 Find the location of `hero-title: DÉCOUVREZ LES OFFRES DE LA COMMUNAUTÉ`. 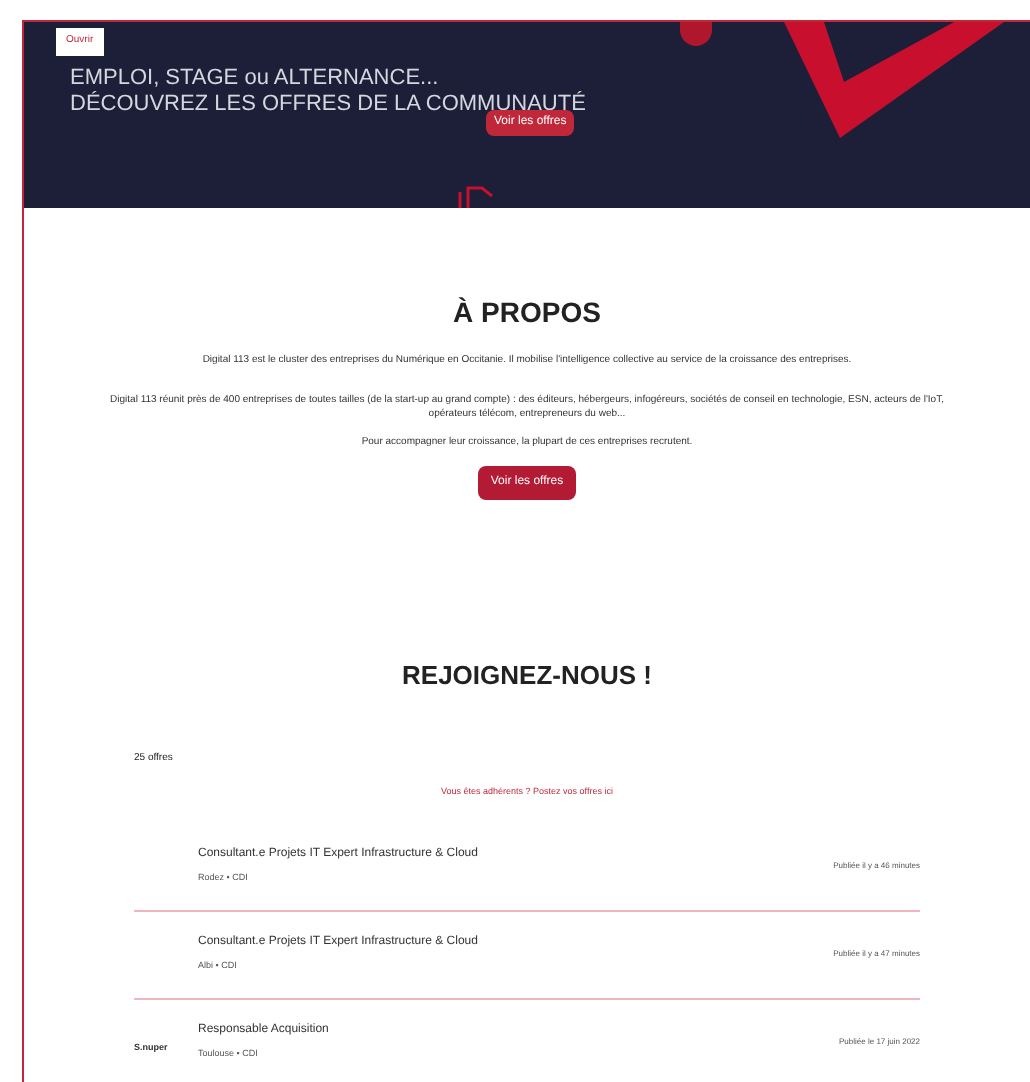

hero-title: DÉCOUVREZ LES OFFRES DE LA COMMUNAUTÉ is located at coordinates (329, 104).